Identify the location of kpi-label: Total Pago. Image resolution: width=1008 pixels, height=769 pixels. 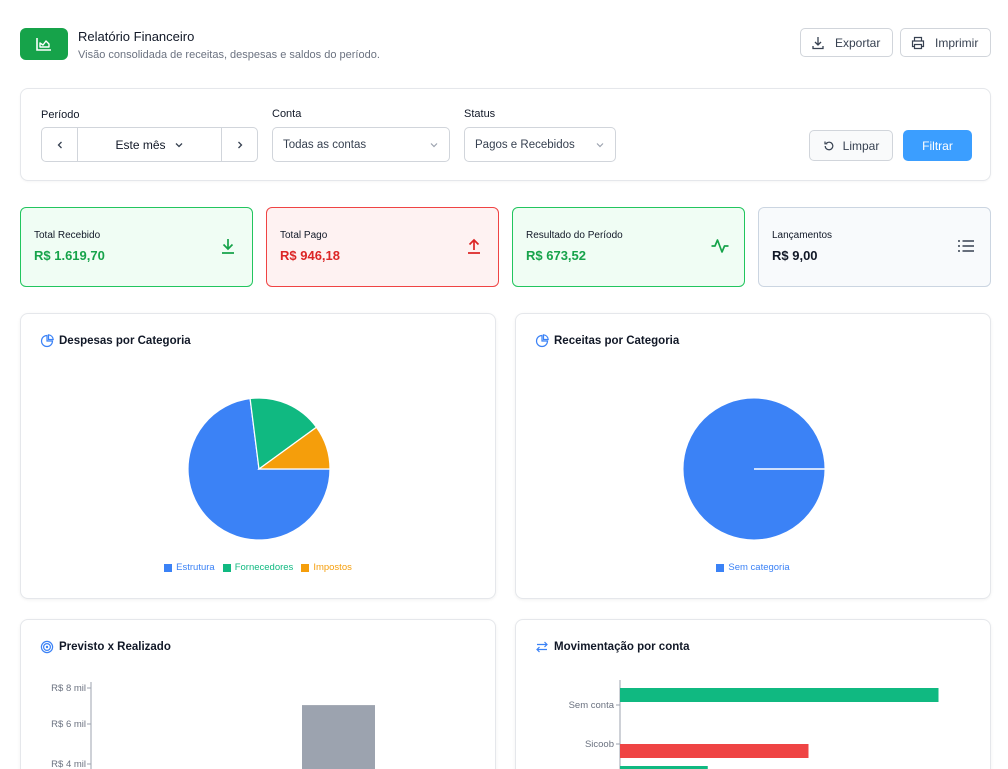
(304, 235).